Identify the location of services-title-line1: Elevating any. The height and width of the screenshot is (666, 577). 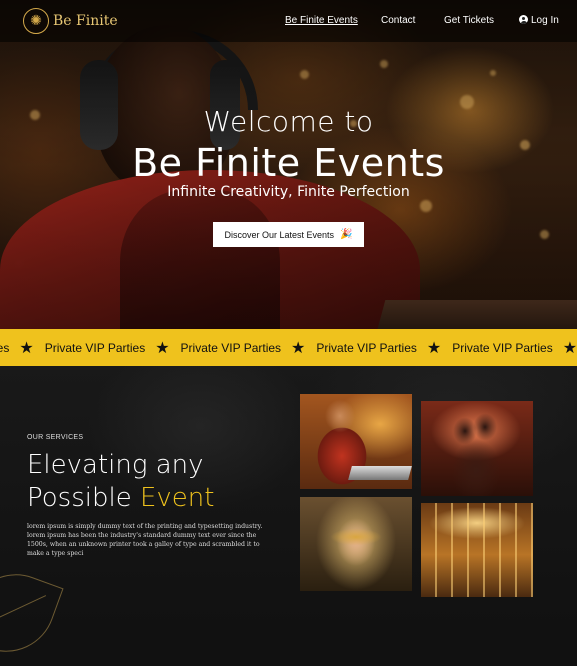
(115, 465).